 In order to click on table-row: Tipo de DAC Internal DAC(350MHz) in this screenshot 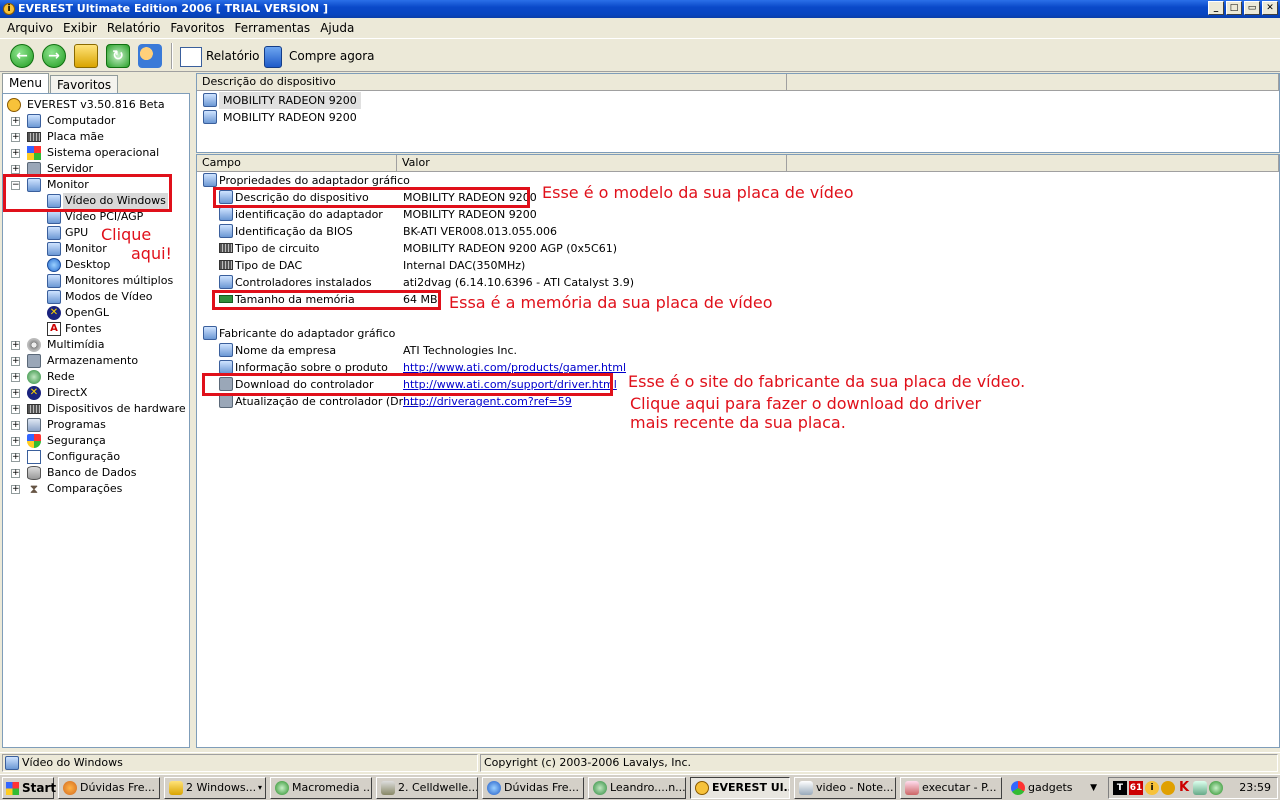, I will do `click(499, 265)`.